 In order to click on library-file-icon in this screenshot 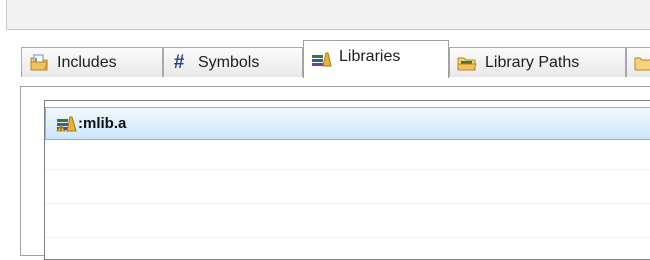, I will do `click(67, 124)`.